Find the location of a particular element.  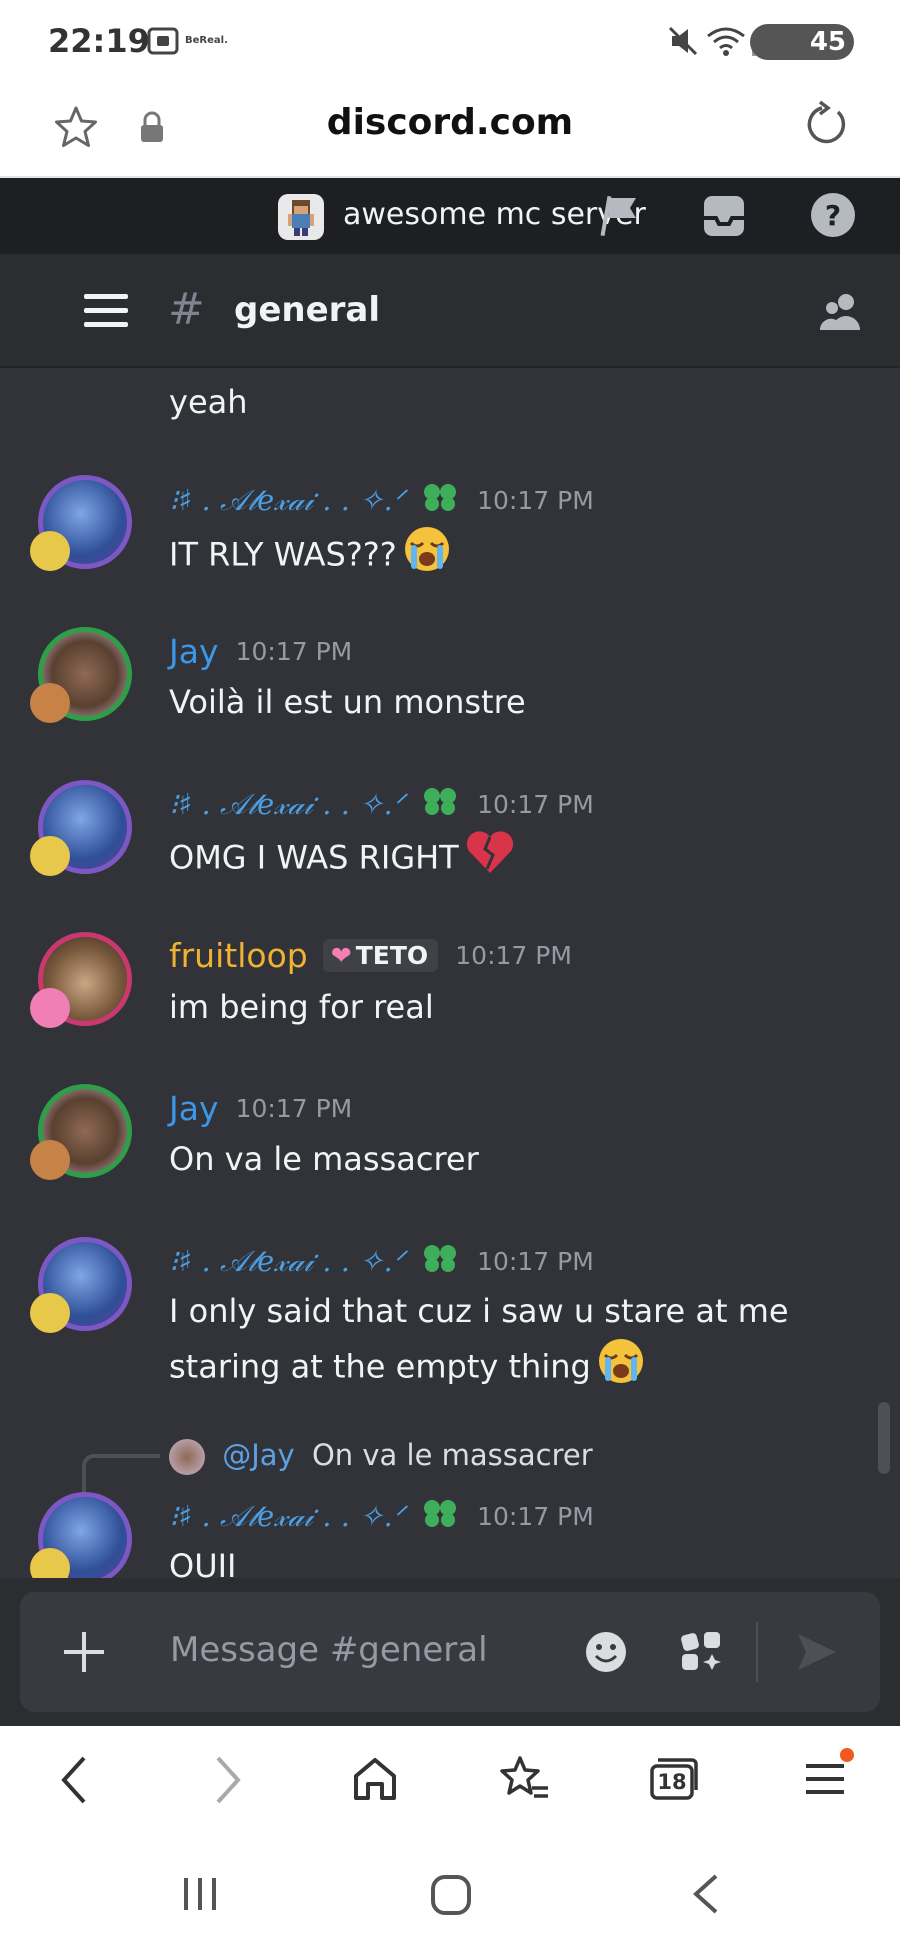

tab-count: 18 is located at coordinates (672, 1782).